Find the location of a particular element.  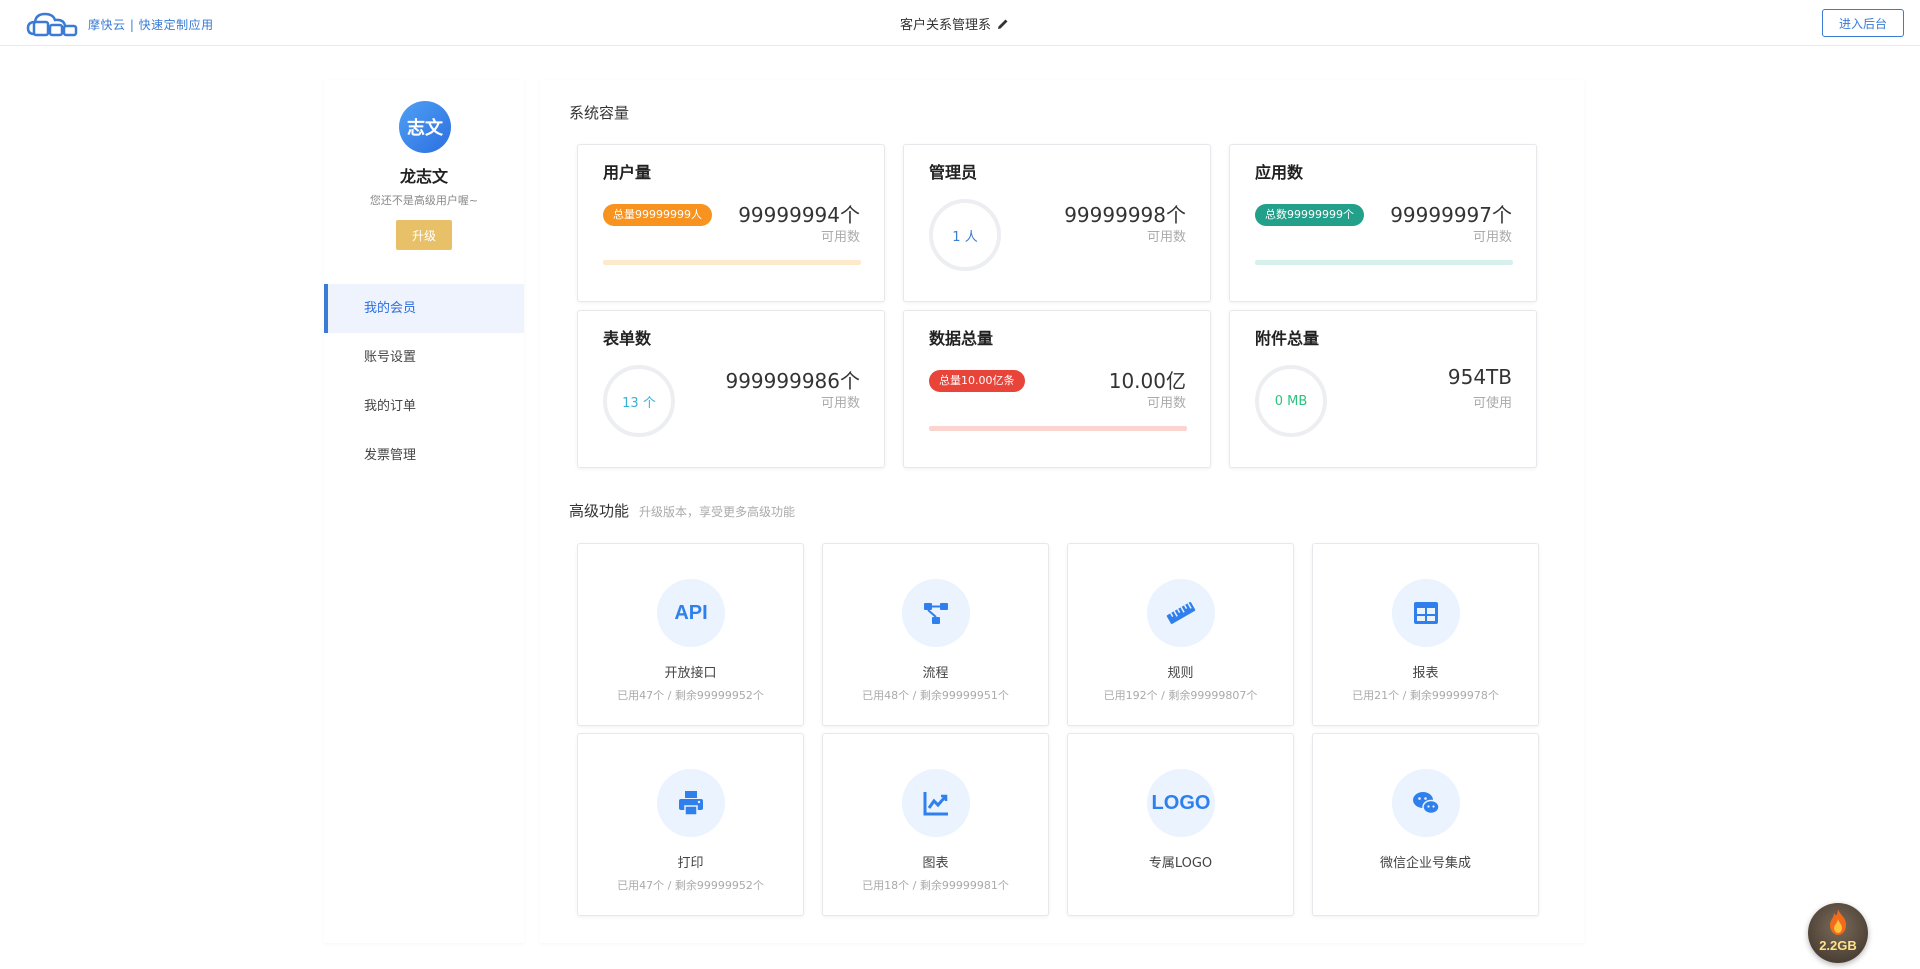

feature-card-logo: LOGO 专属LOGO is located at coordinates (1180, 824).